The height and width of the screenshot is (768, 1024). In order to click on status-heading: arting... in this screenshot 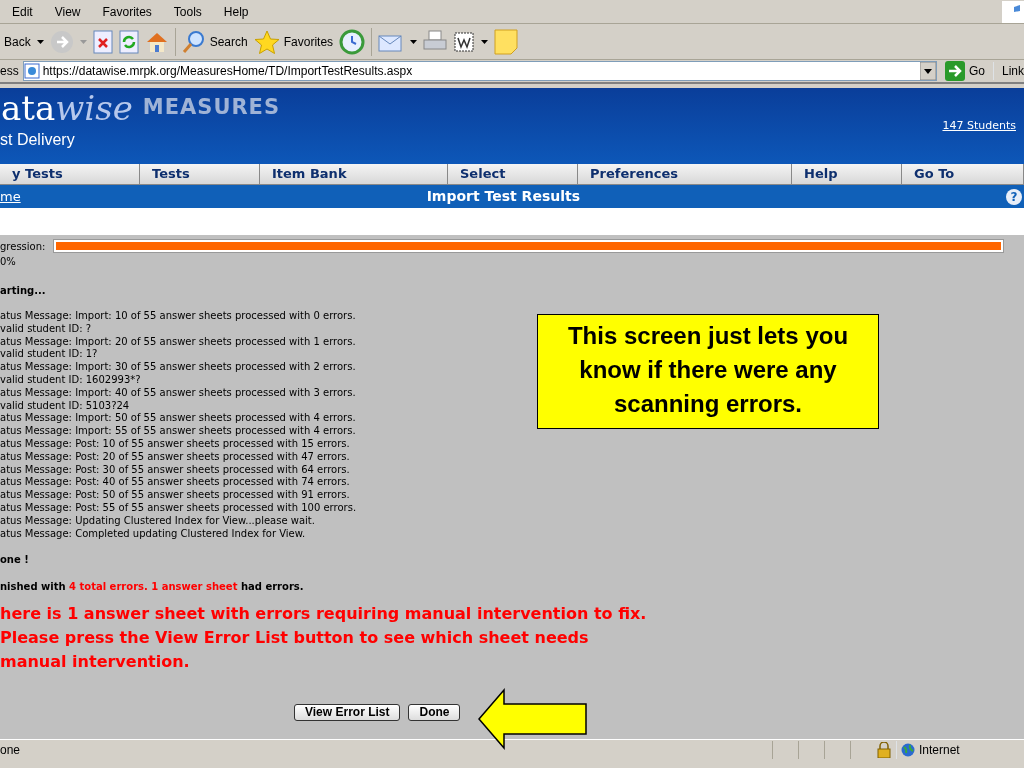, I will do `click(23, 291)`.